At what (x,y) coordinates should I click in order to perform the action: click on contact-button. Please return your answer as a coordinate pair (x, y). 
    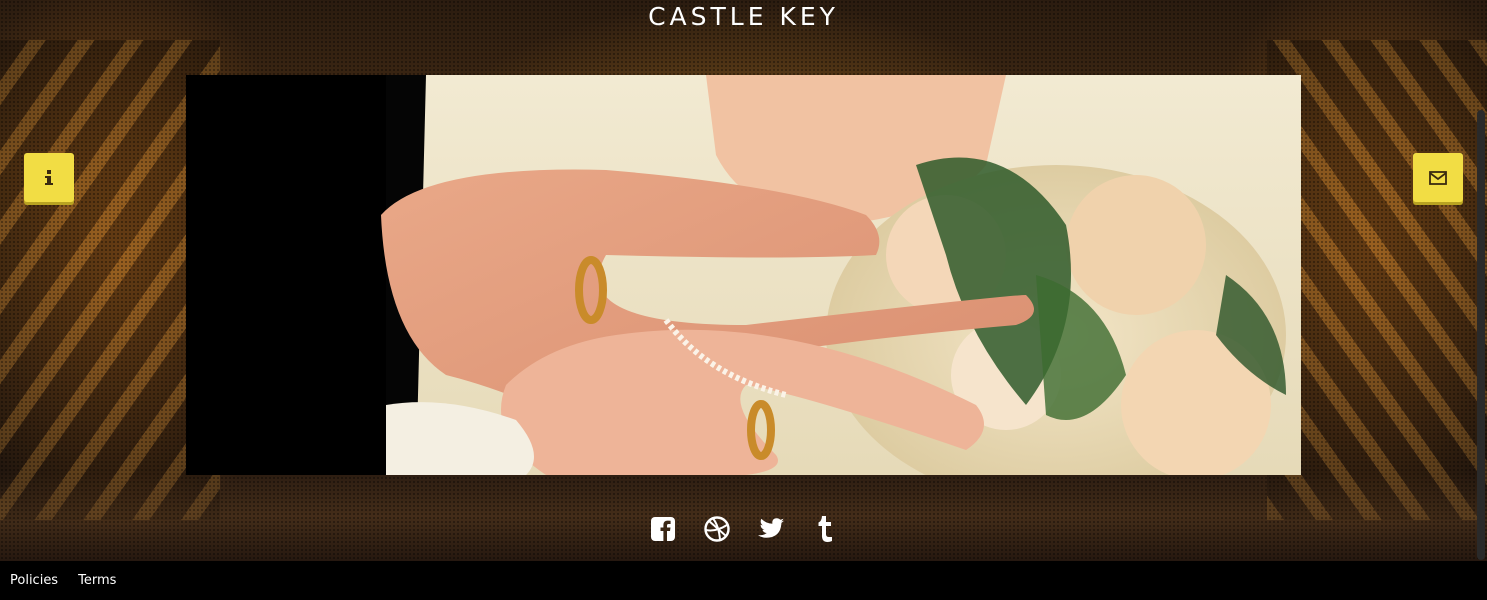
    Looking at the image, I should click on (1438, 177).